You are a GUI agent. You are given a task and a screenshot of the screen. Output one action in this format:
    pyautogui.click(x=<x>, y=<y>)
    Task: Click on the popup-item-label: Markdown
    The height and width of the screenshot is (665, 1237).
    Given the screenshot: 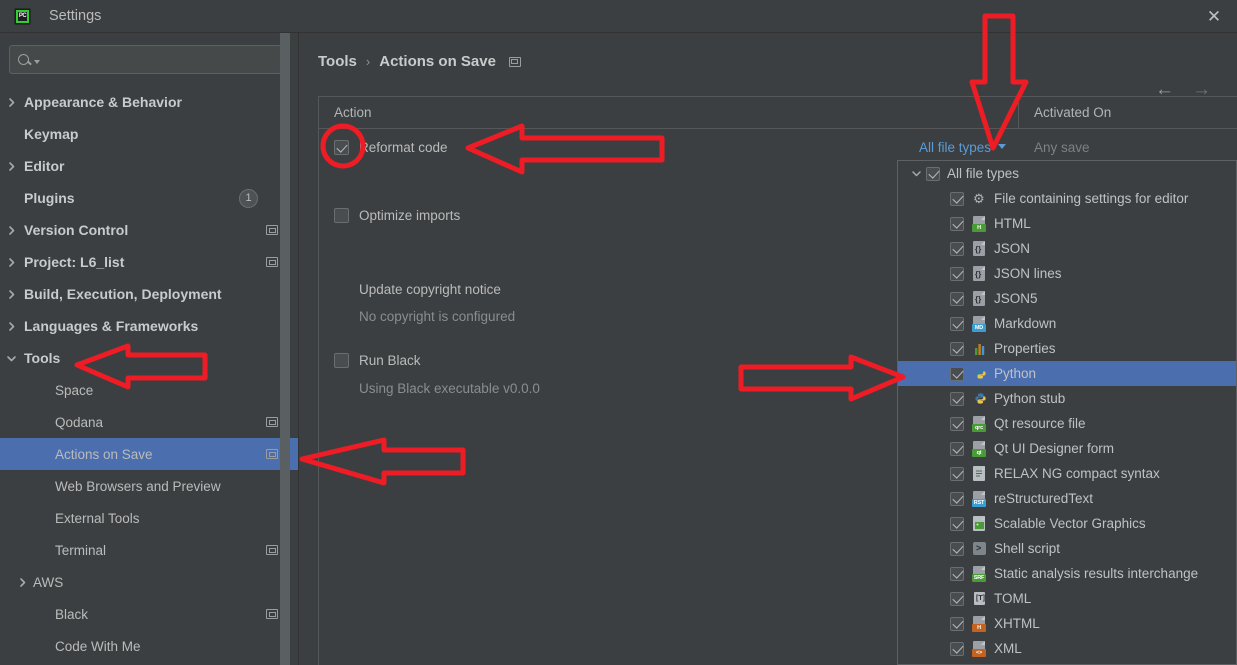 What is the action you would take?
    pyautogui.click(x=1025, y=323)
    